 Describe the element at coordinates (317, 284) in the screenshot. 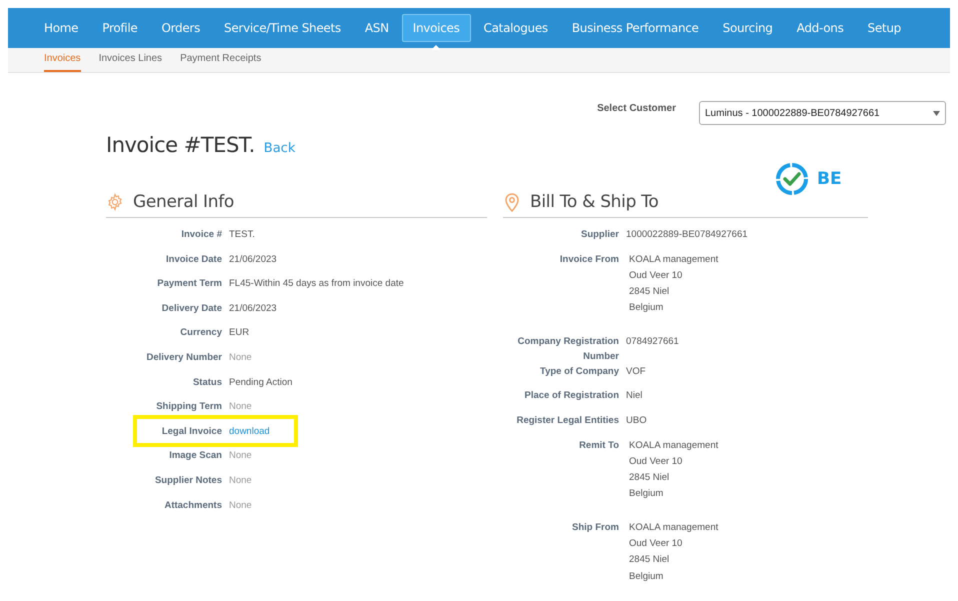

I see `field-value: FL45-Within 45 days as from invoice date` at that location.